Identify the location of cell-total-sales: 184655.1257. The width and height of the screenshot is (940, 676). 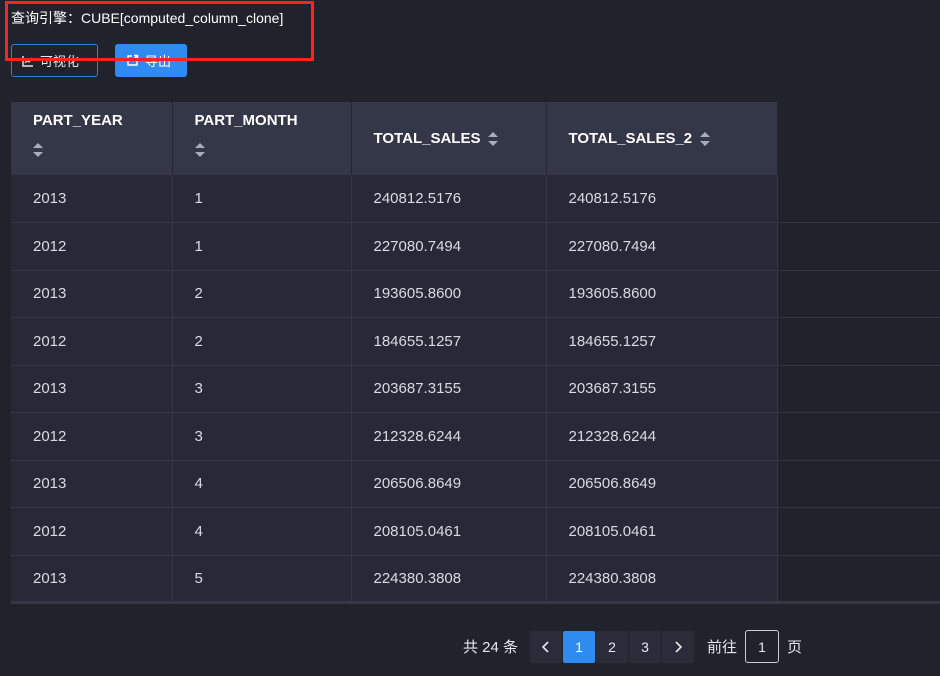
(449, 341).